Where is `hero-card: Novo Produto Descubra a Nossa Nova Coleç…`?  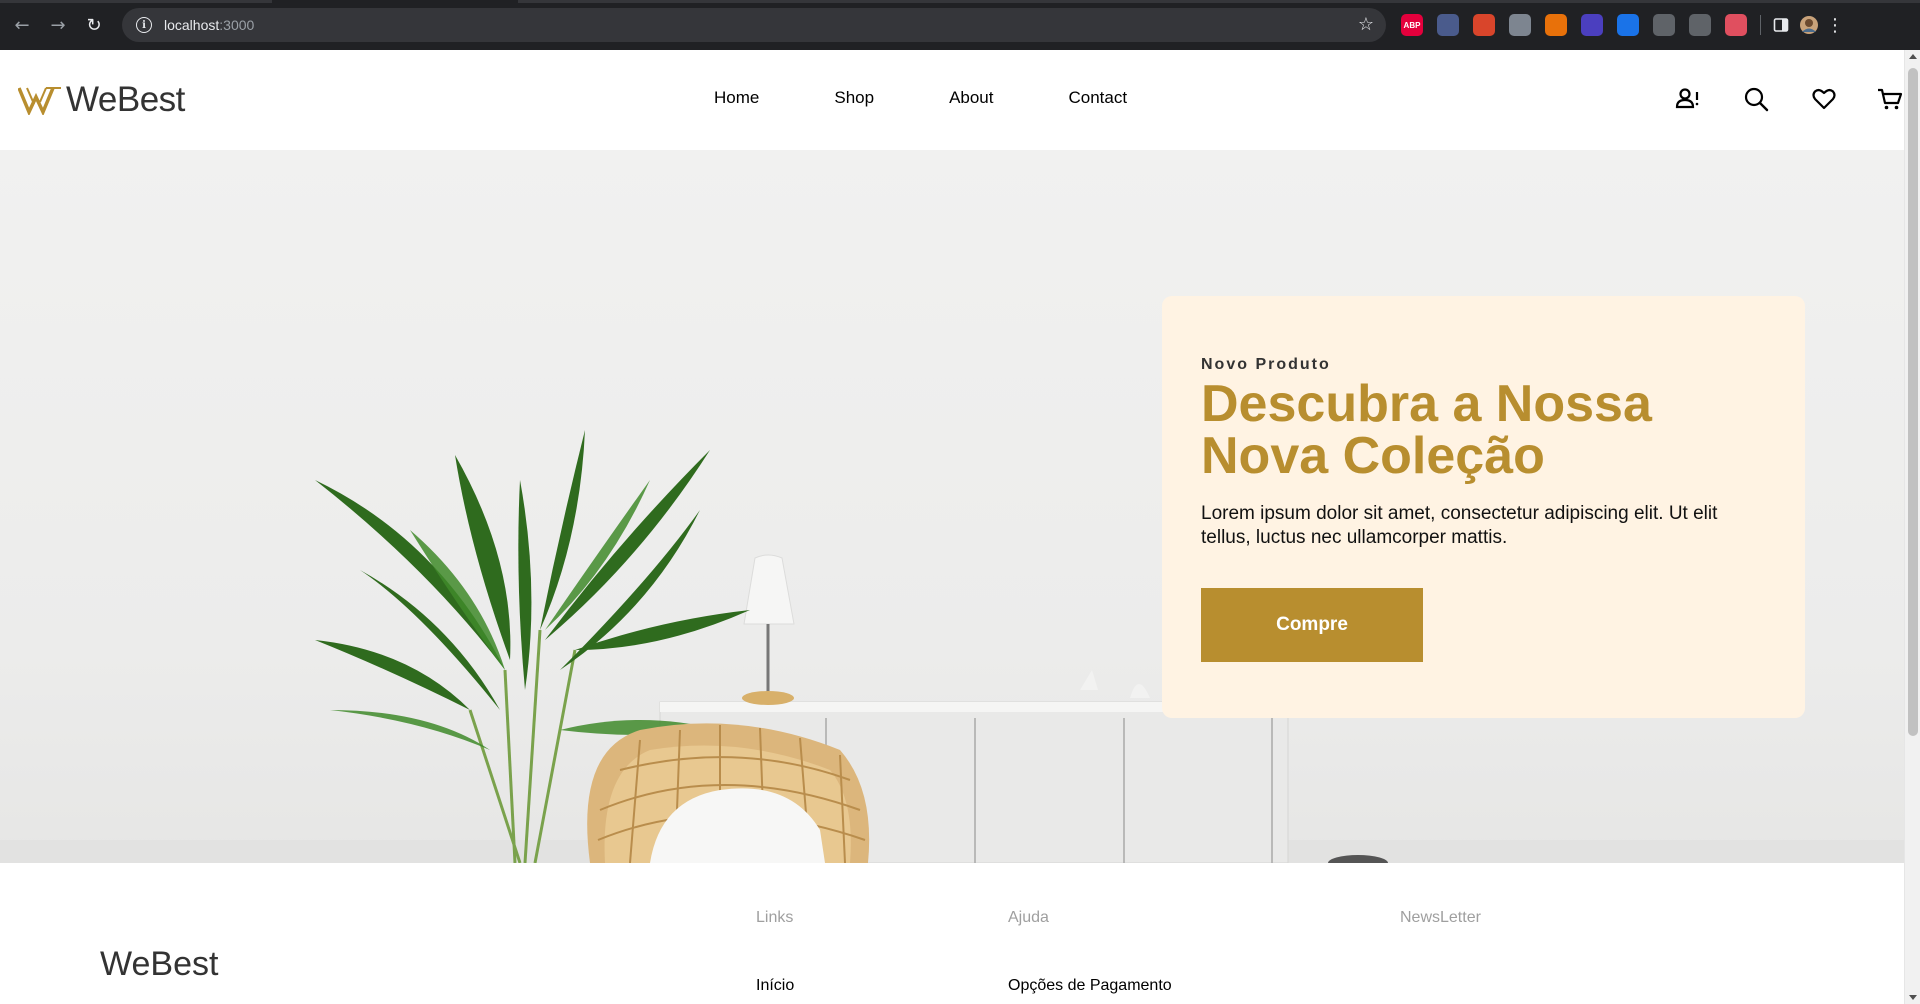
hero-card: Novo Produto Descubra a Nossa Nova Coleç… is located at coordinates (1483, 507).